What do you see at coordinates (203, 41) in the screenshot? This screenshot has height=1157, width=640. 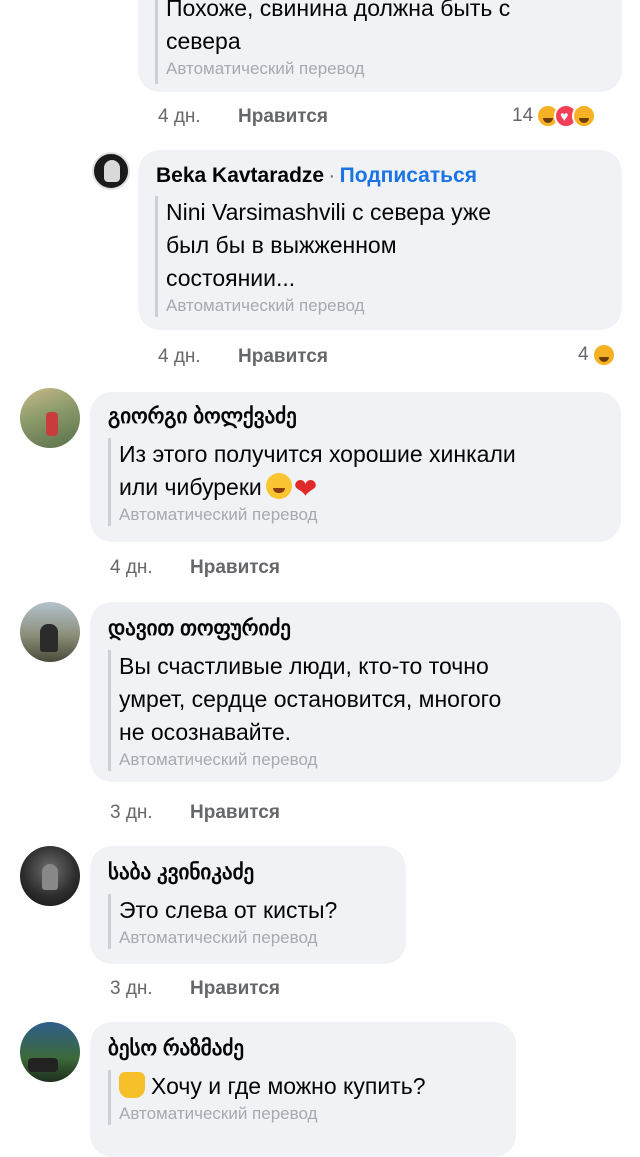 I see `comment-text-line: севера` at bounding box center [203, 41].